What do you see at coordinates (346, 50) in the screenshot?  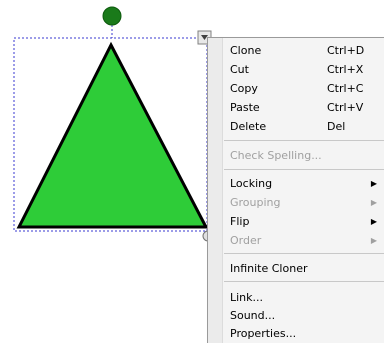 I see `menu-item-shortcut: Ctrl+D` at bounding box center [346, 50].